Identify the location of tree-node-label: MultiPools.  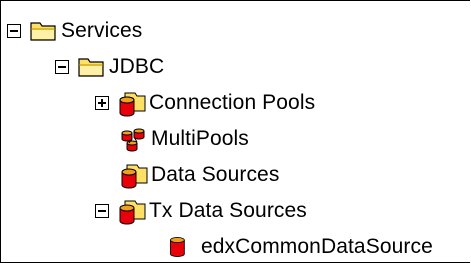
(200, 138).